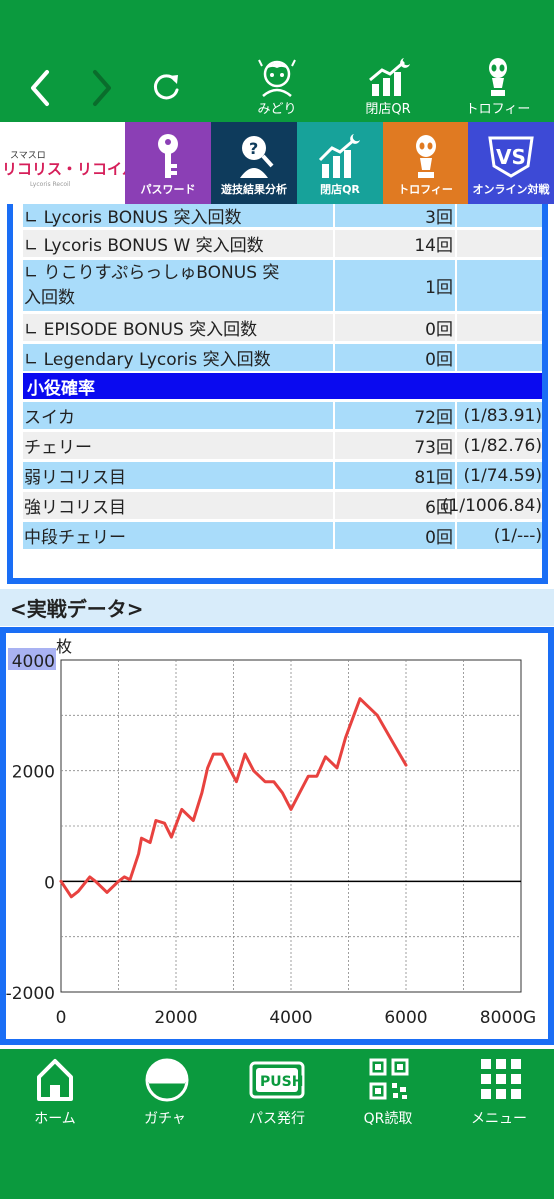 The image size is (554, 1199). Describe the element at coordinates (178, 285) in the screenshot. I see `stat-name: ∟ りこりすぷらっしゅBONUS 突 入回数` at that location.